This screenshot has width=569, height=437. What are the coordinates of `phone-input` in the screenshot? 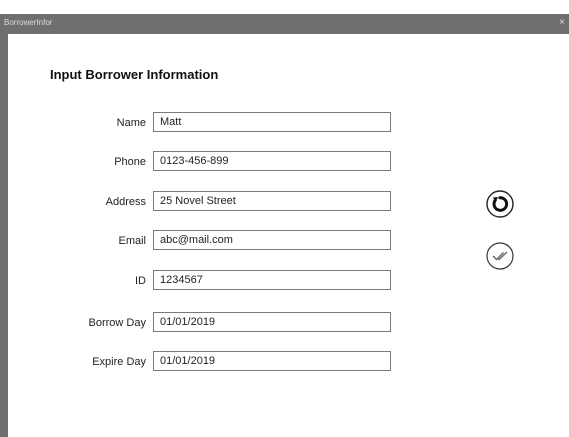 It's located at (272, 161).